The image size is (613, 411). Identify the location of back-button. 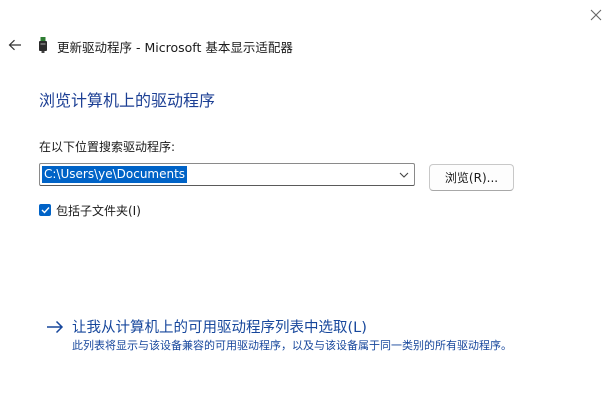
(15, 45).